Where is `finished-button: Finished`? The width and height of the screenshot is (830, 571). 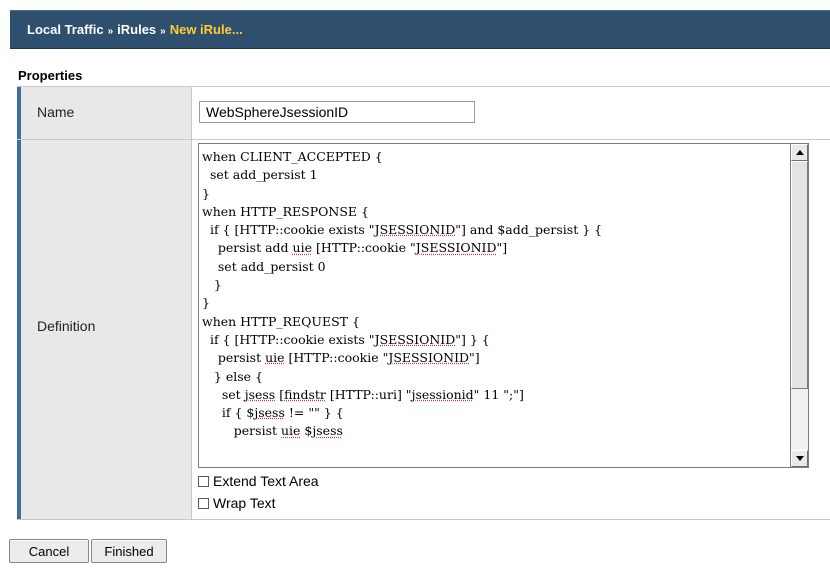 finished-button: Finished is located at coordinates (129, 551).